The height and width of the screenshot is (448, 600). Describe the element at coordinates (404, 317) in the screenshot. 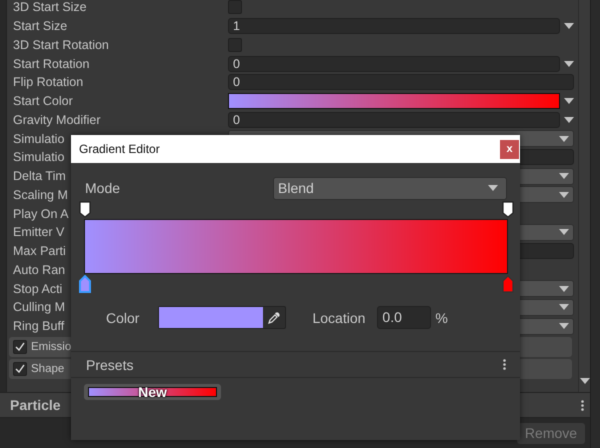

I see `location-field: 0.0` at that location.